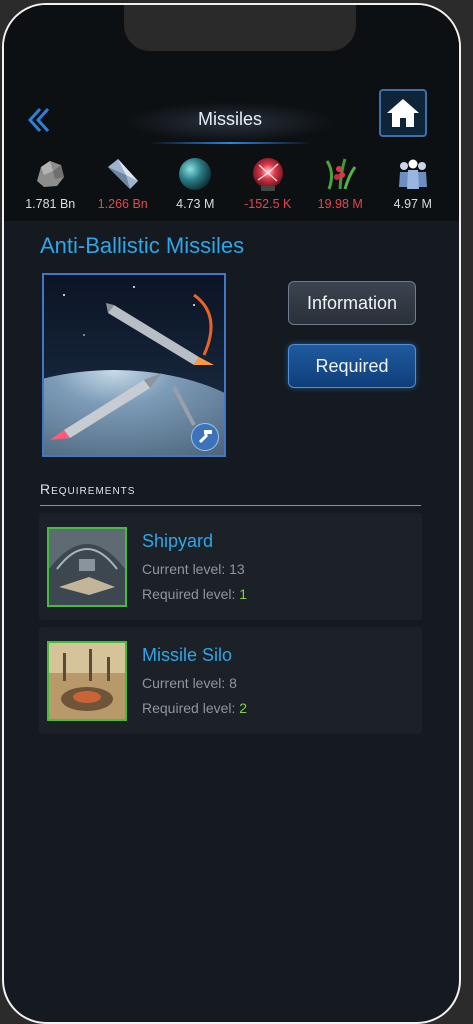  What do you see at coordinates (178, 541) in the screenshot?
I see `requirement-name: Shipyard` at bounding box center [178, 541].